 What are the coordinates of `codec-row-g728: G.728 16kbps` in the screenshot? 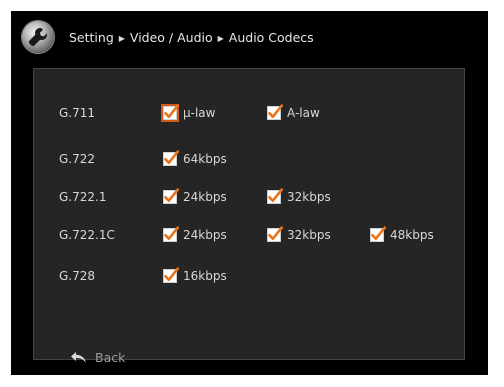 It's located at (249, 276).